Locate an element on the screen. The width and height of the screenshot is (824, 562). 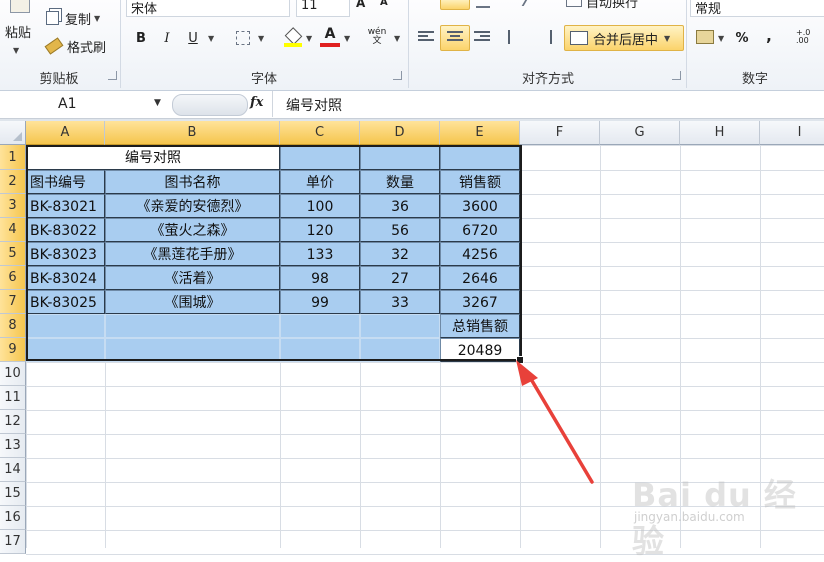
annotation-arrow is located at coordinates (555, 422).